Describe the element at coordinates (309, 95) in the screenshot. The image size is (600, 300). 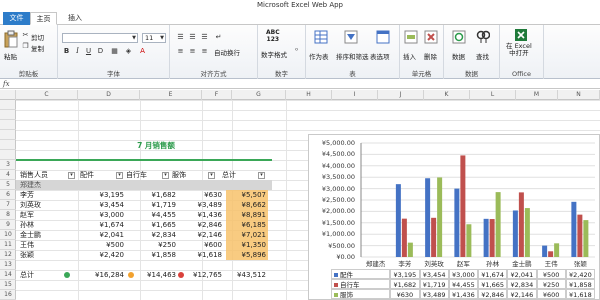
I see `column-header: H` at that location.